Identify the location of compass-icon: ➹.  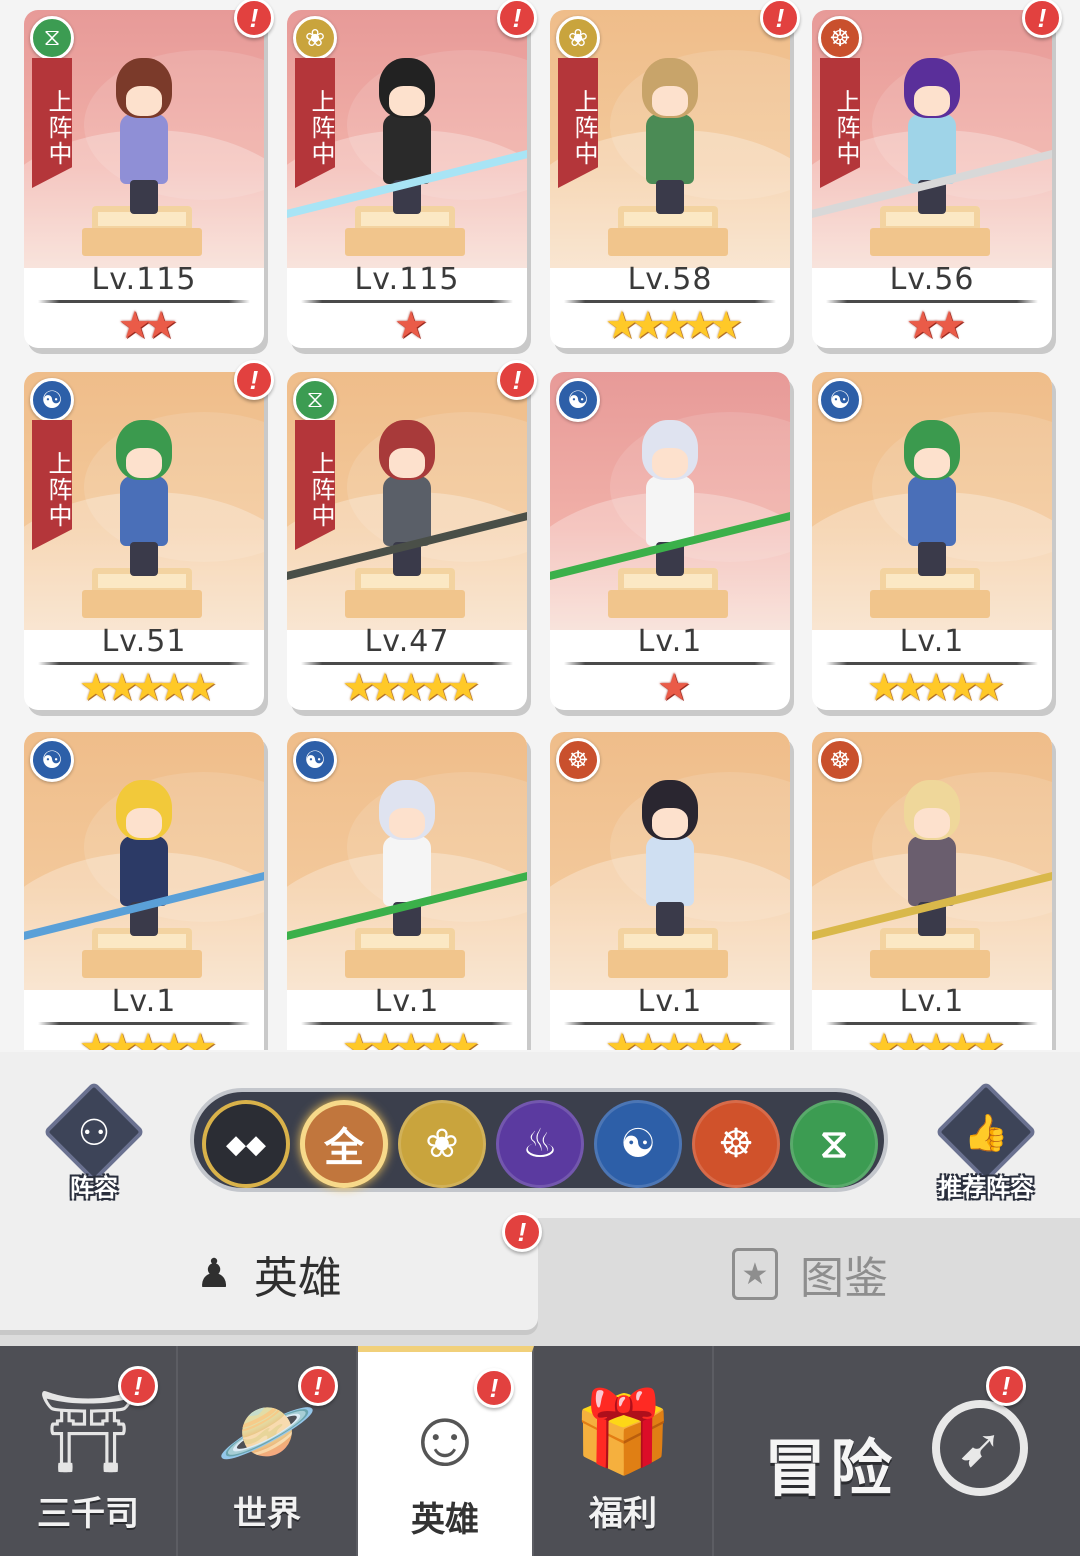
(980, 1448).